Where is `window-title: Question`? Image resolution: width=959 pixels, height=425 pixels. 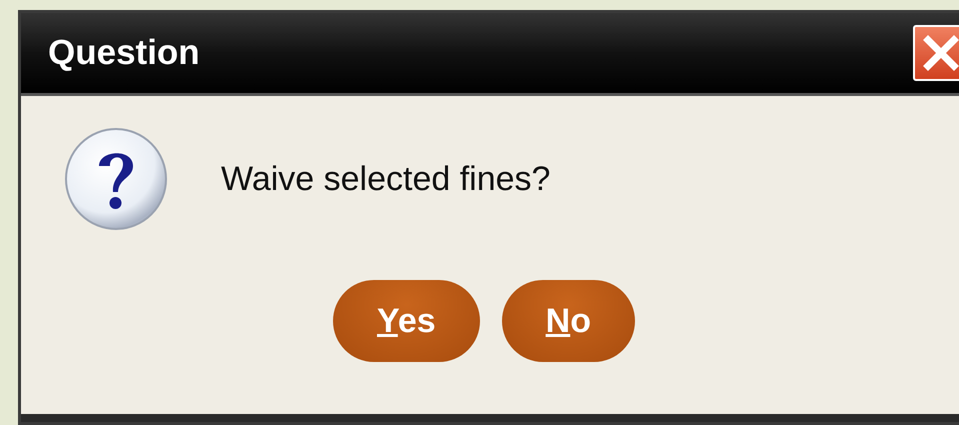
window-title: Question is located at coordinates (124, 53).